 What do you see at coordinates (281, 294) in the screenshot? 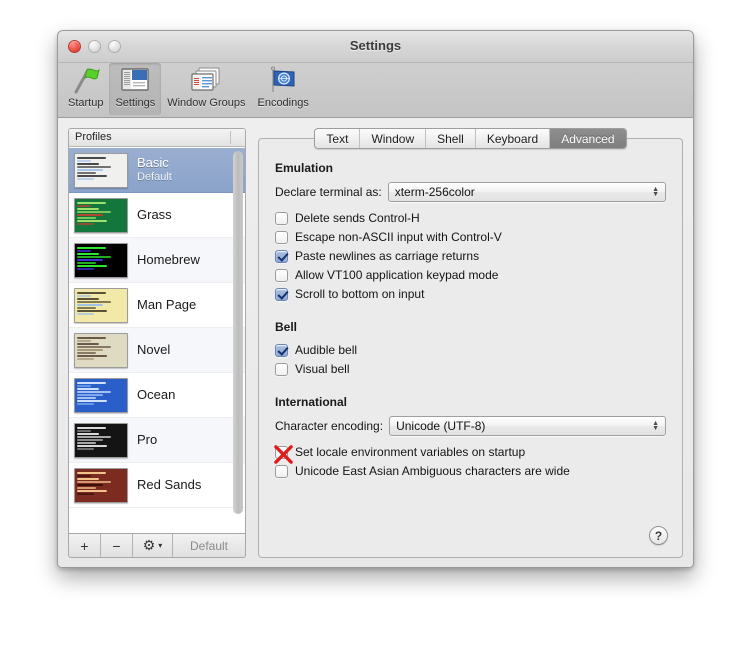
I see `checkbox-scroll-to-bottom-on-input` at bounding box center [281, 294].